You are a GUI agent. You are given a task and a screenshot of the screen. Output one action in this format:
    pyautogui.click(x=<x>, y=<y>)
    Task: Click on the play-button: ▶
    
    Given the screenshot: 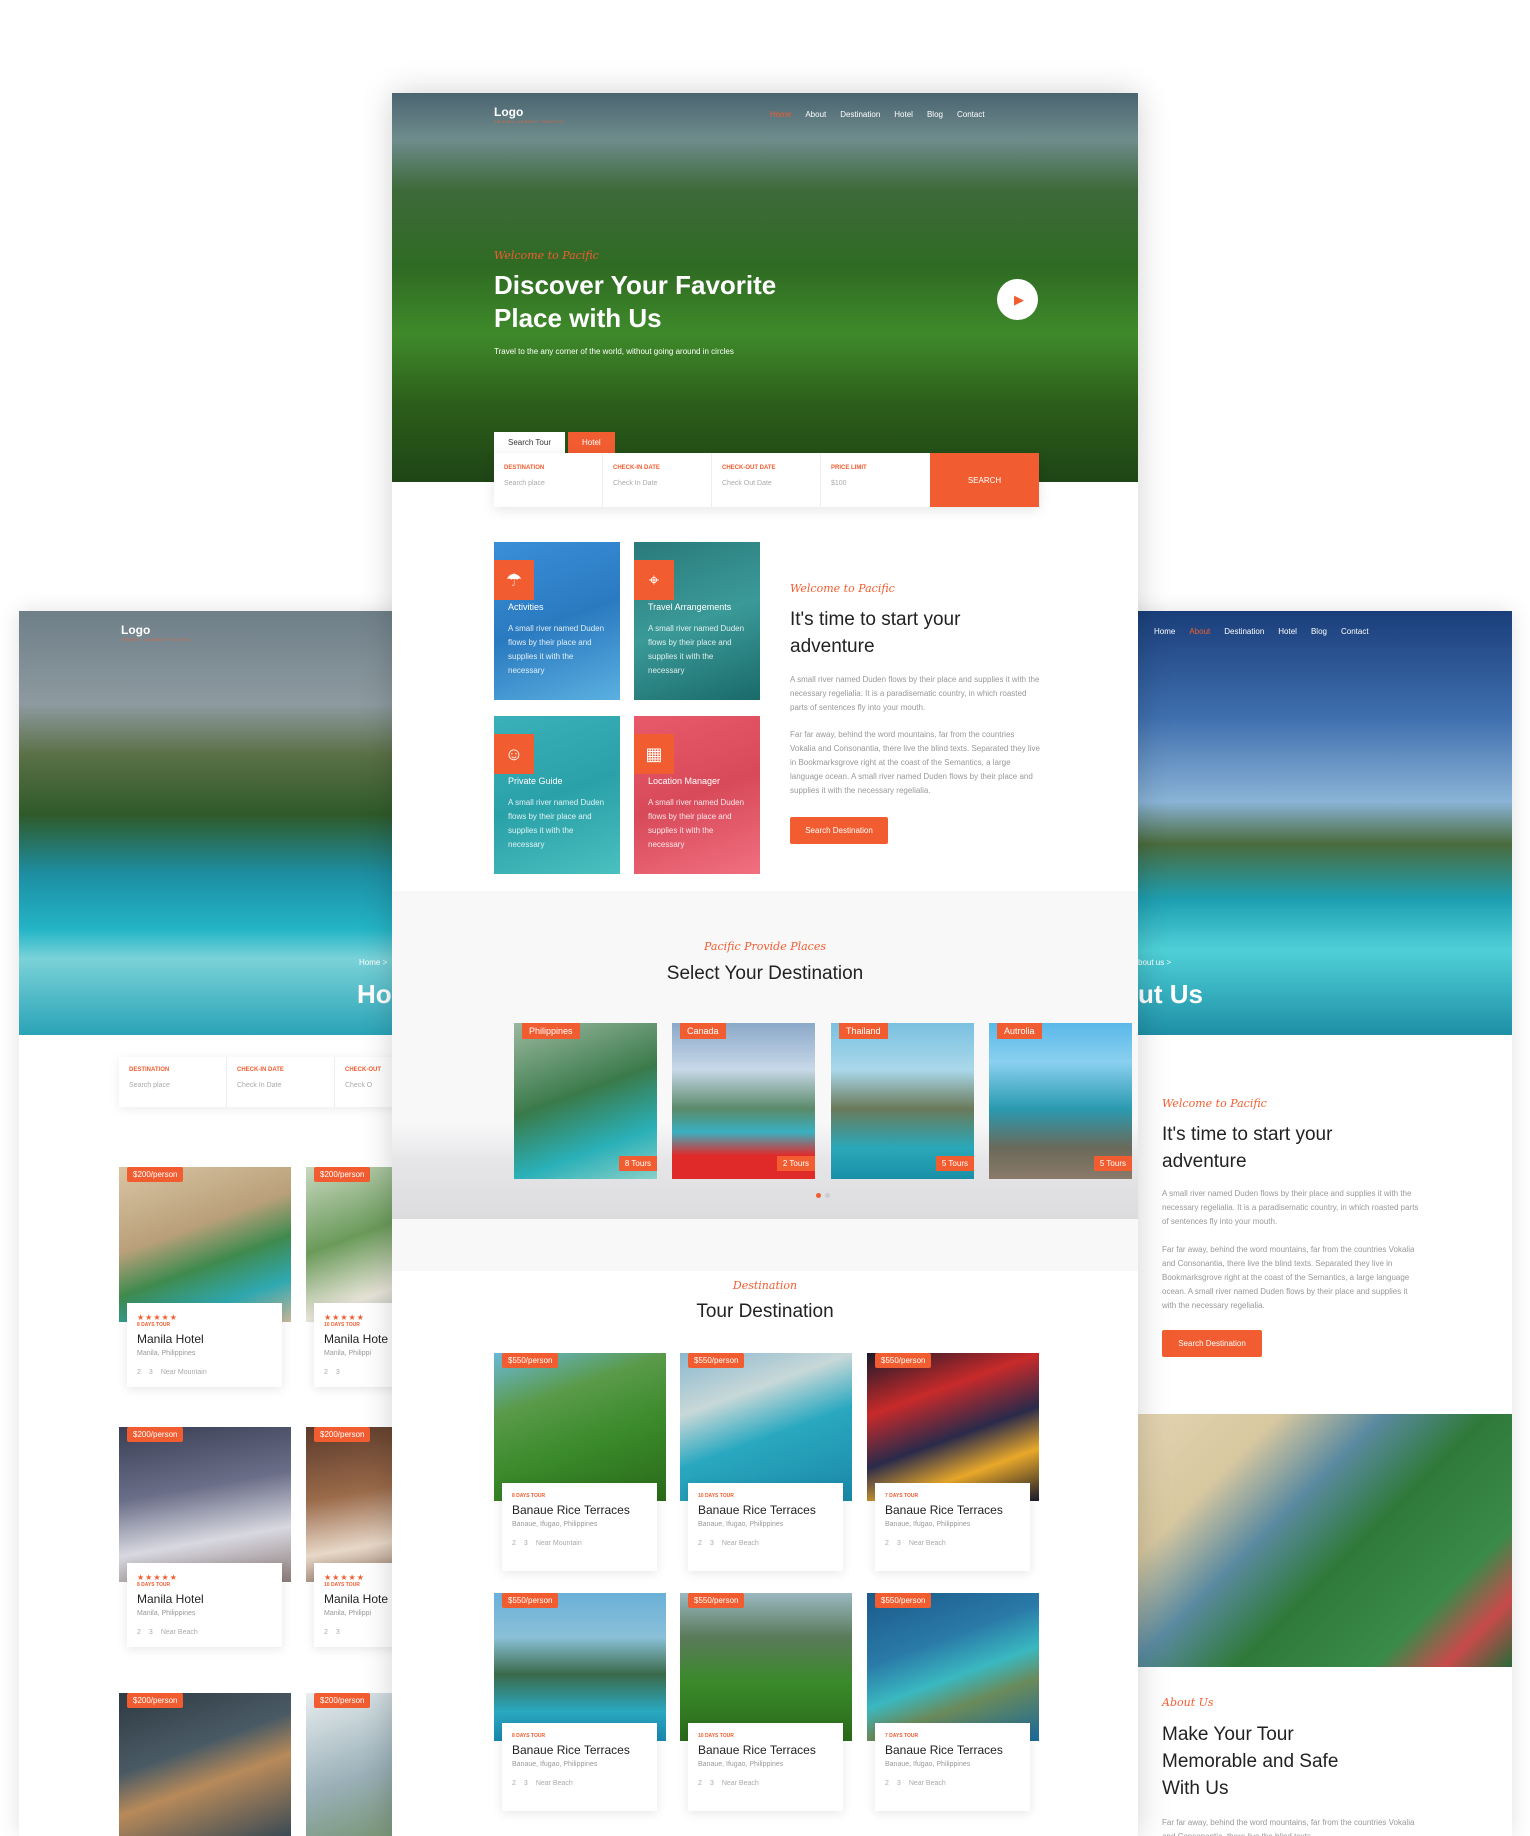 What is the action you would take?
    pyautogui.click(x=1017, y=299)
    